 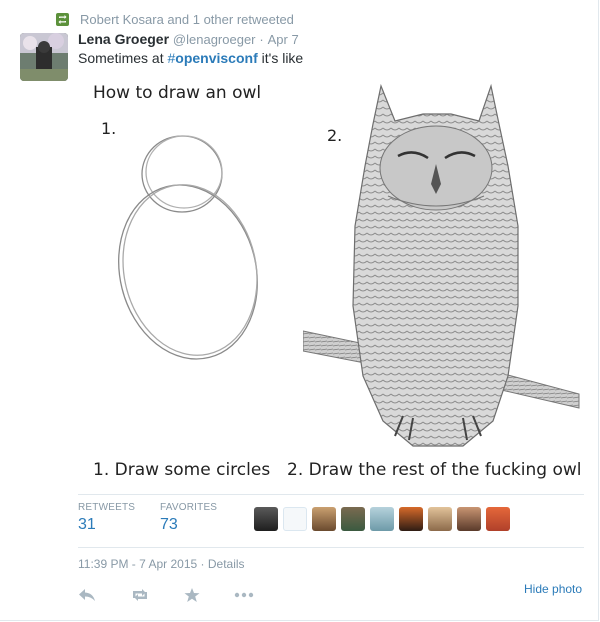 I want to click on favorites-stat: FAVORITES 73, so click(x=188, y=518).